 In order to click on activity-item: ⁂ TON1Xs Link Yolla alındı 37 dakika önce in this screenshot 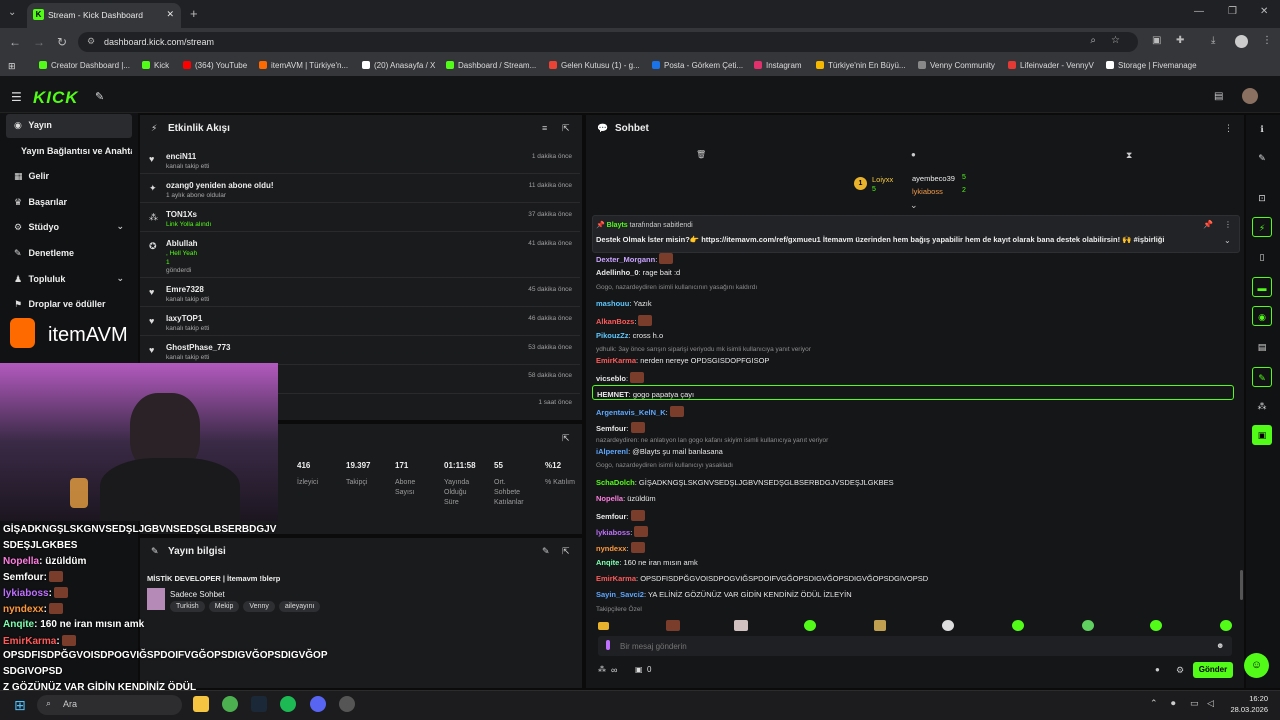, I will do `click(360, 217)`.